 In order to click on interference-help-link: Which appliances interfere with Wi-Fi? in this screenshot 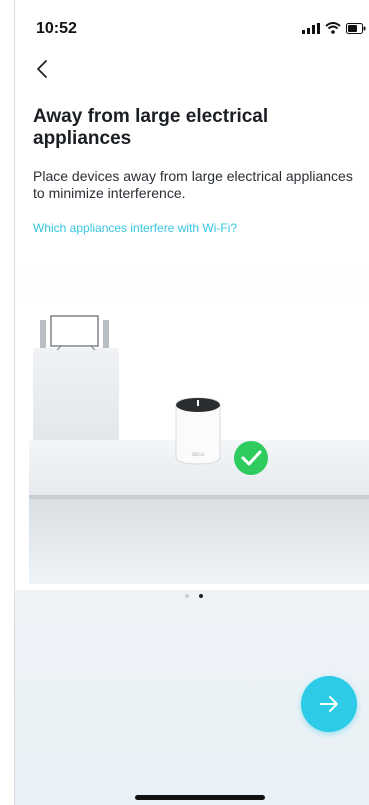, I will do `click(135, 228)`.